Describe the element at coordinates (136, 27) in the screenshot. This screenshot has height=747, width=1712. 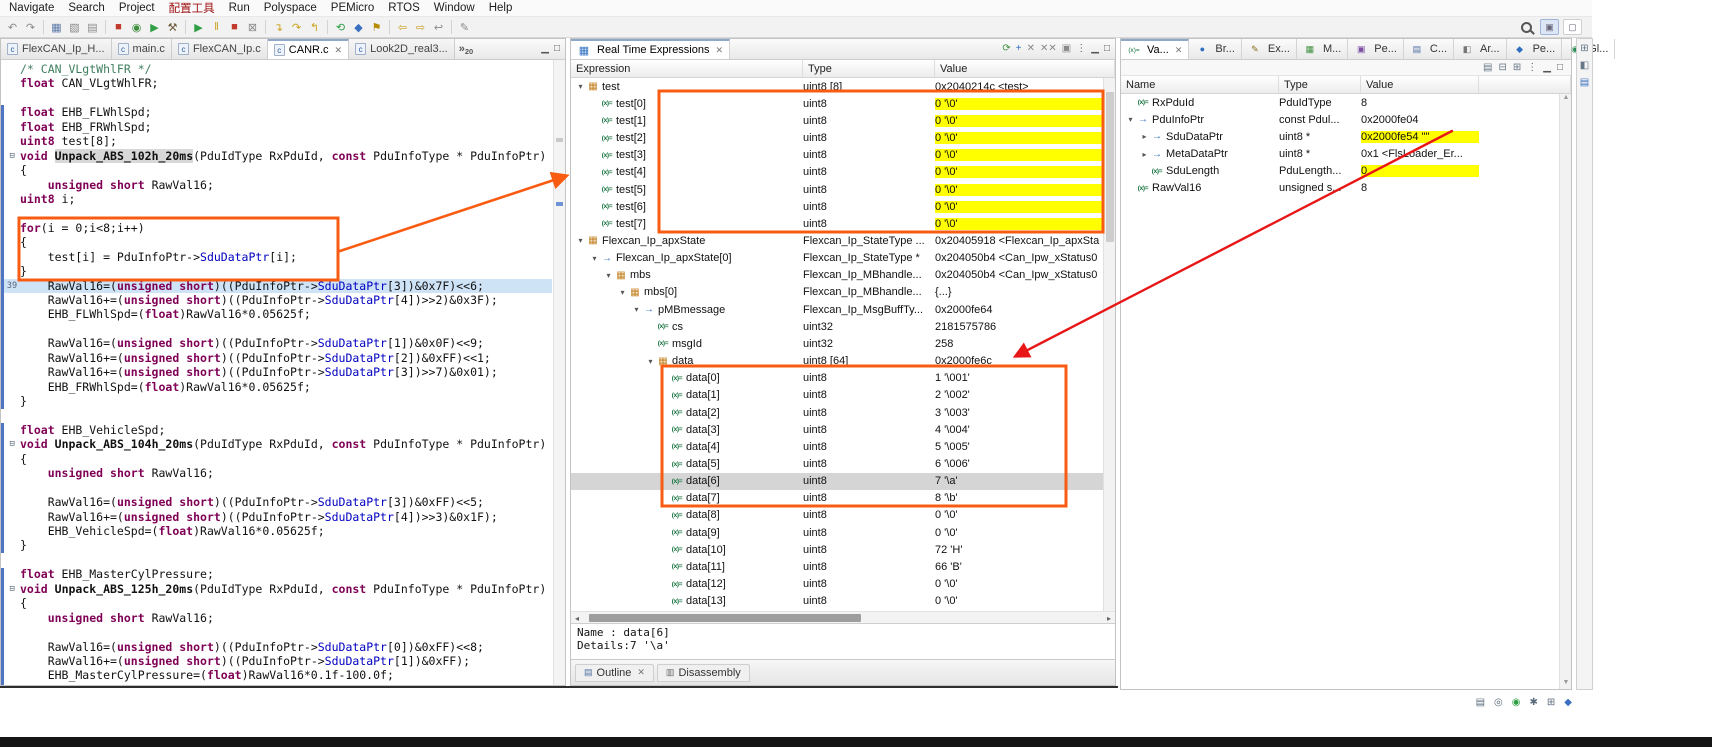
I see `debug-icon: ◉` at that location.